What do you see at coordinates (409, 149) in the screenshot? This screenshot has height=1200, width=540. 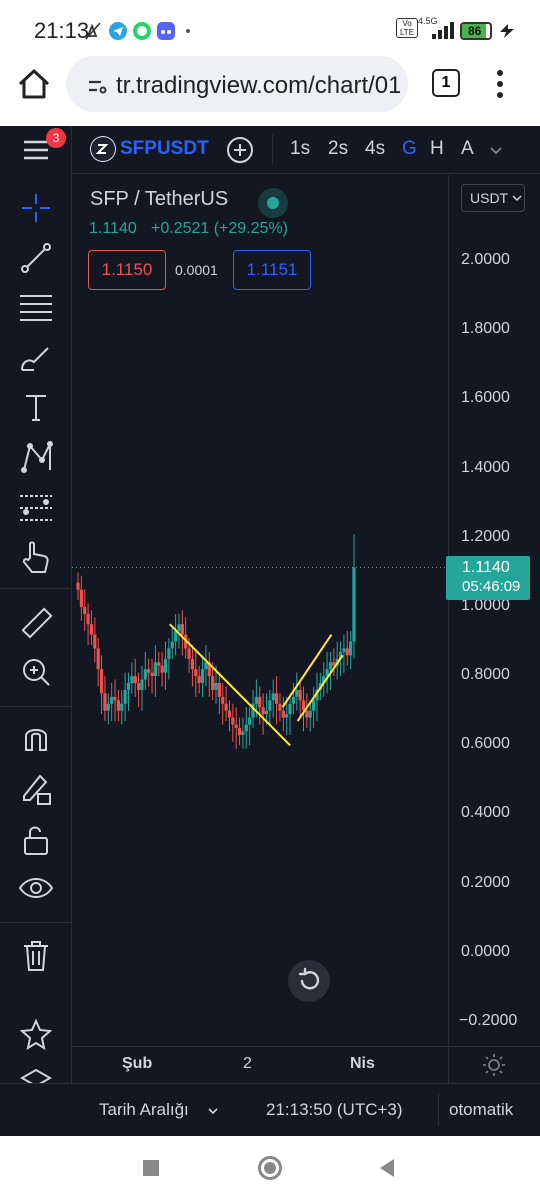 I see `timeframe-g: G` at bounding box center [409, 149].